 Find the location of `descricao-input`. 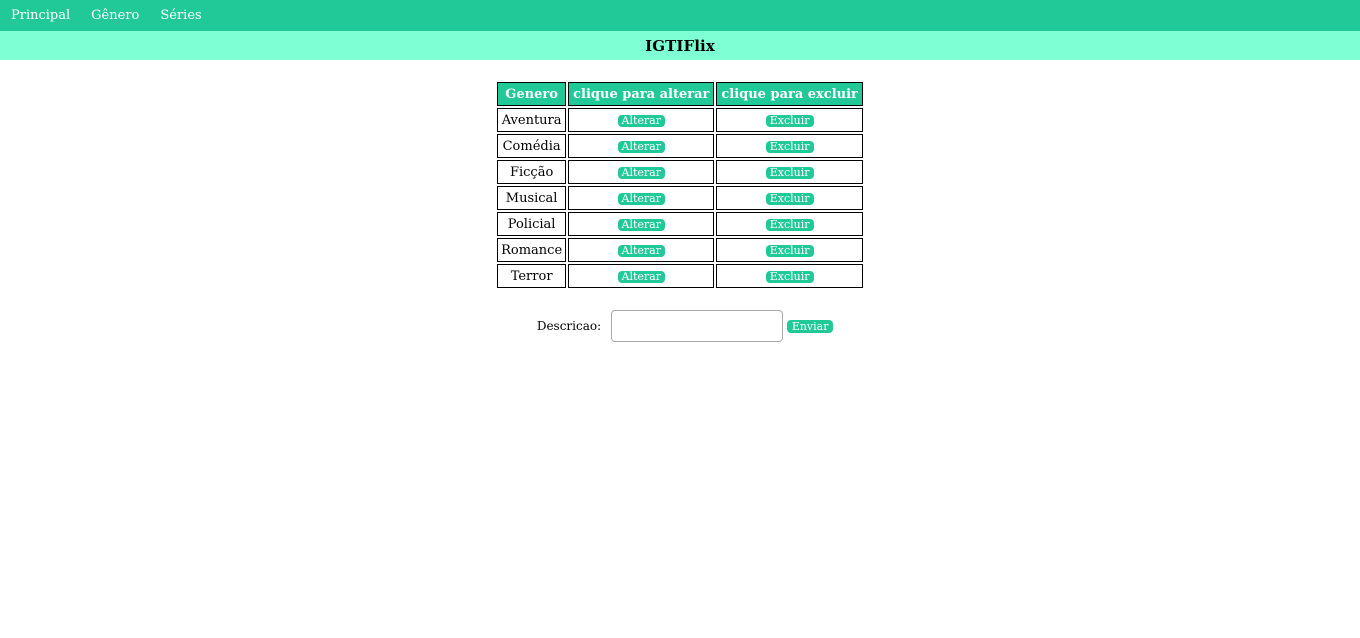

descricao-input is located at coordinates (697, 326).